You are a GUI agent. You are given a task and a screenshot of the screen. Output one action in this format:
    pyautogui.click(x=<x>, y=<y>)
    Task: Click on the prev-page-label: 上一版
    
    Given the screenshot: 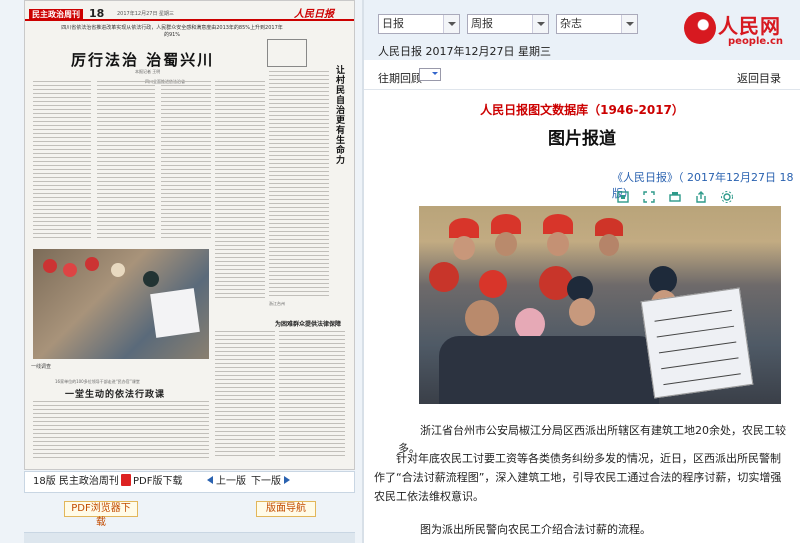 What is the action you would take?
    pyautogui.click(x=231, y=481)
    